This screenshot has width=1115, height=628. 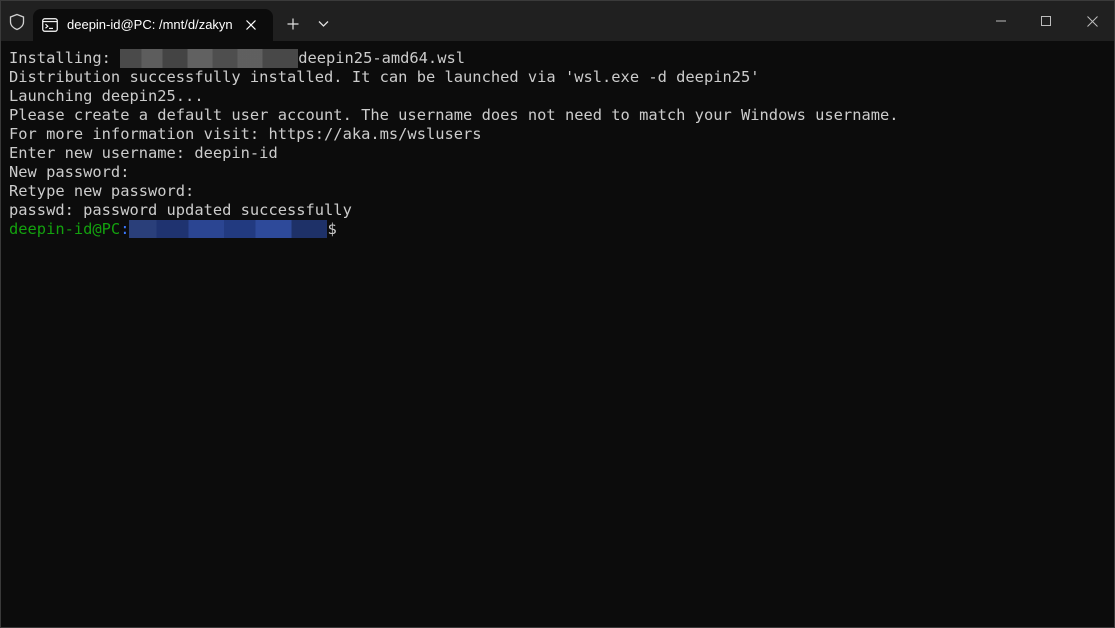 What do you see at coordinates (125, 229) in the screenshot?
I see `prompt-colon: :` at bounding box center [125, 229].